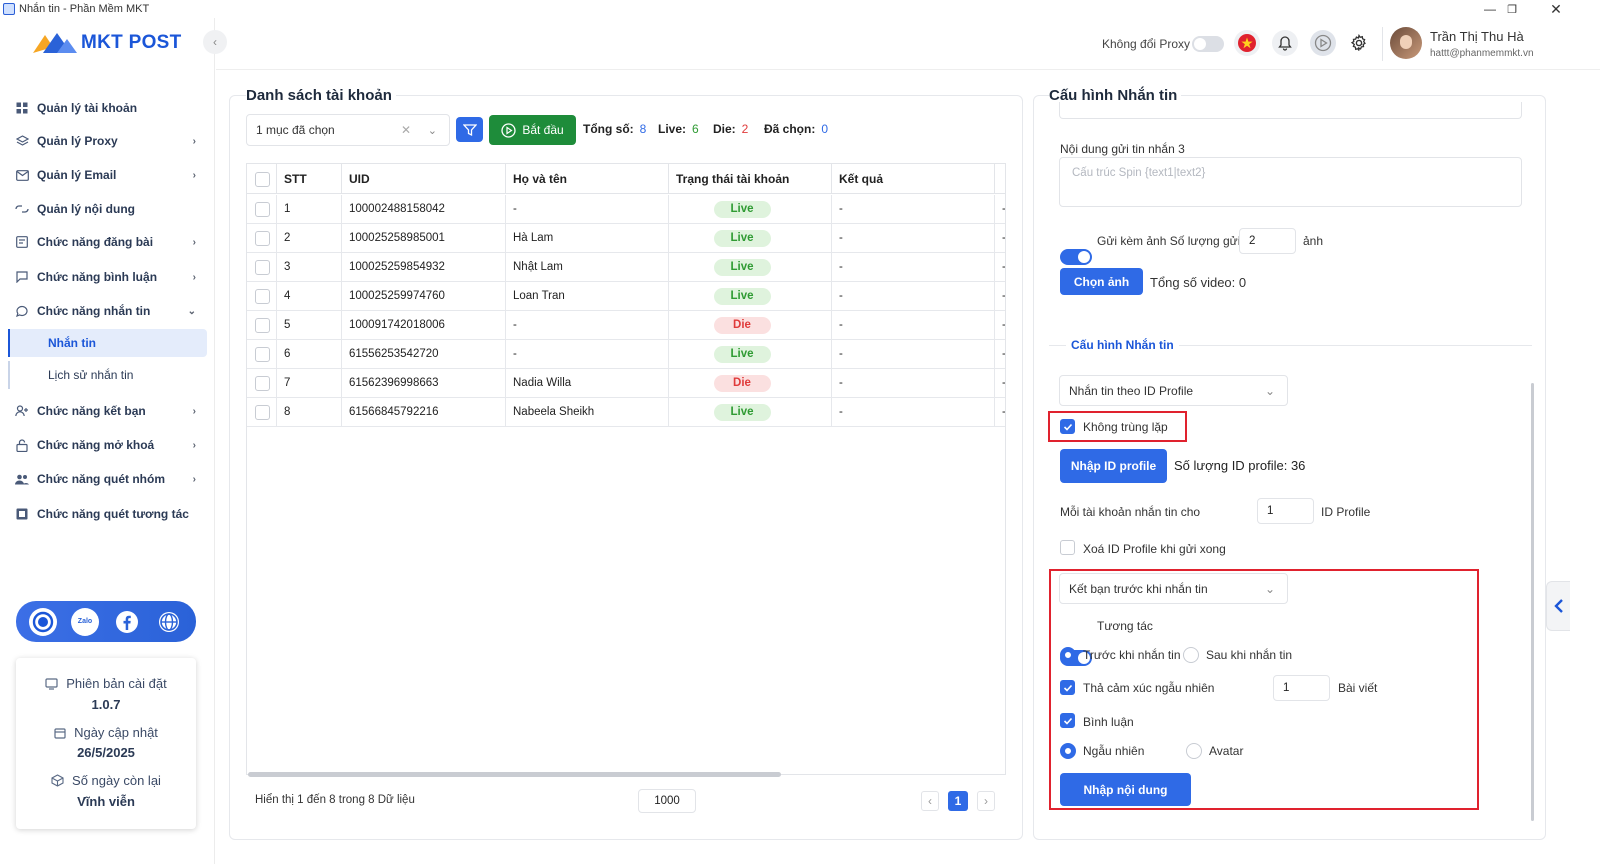 The width and height of the screenshot is (1600, 864). I want to click on per-account-input: 1, so click(1285, 511).